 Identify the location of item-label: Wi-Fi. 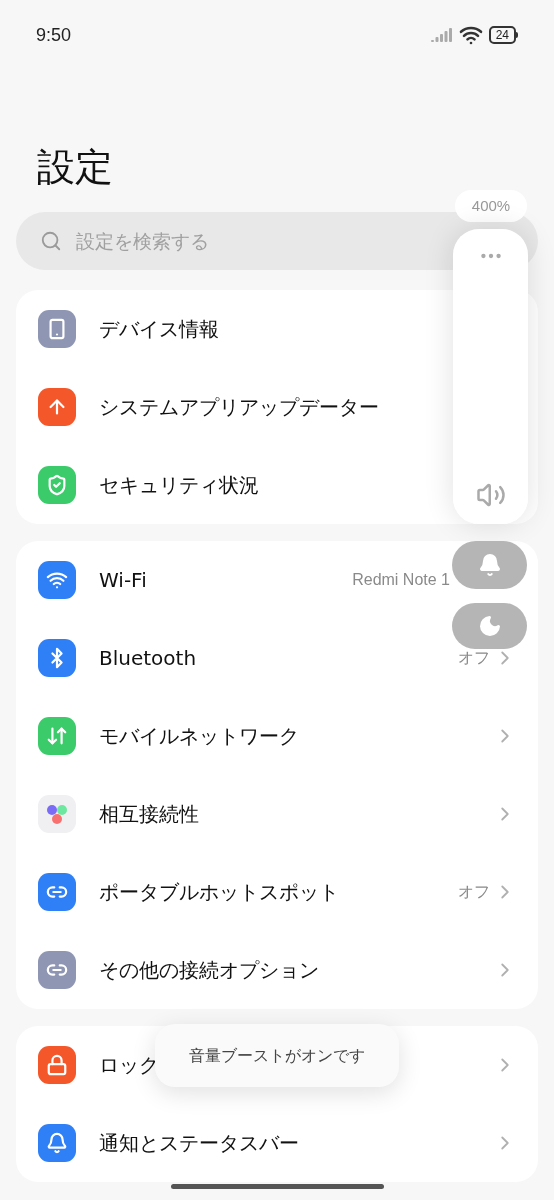
(123, 580).